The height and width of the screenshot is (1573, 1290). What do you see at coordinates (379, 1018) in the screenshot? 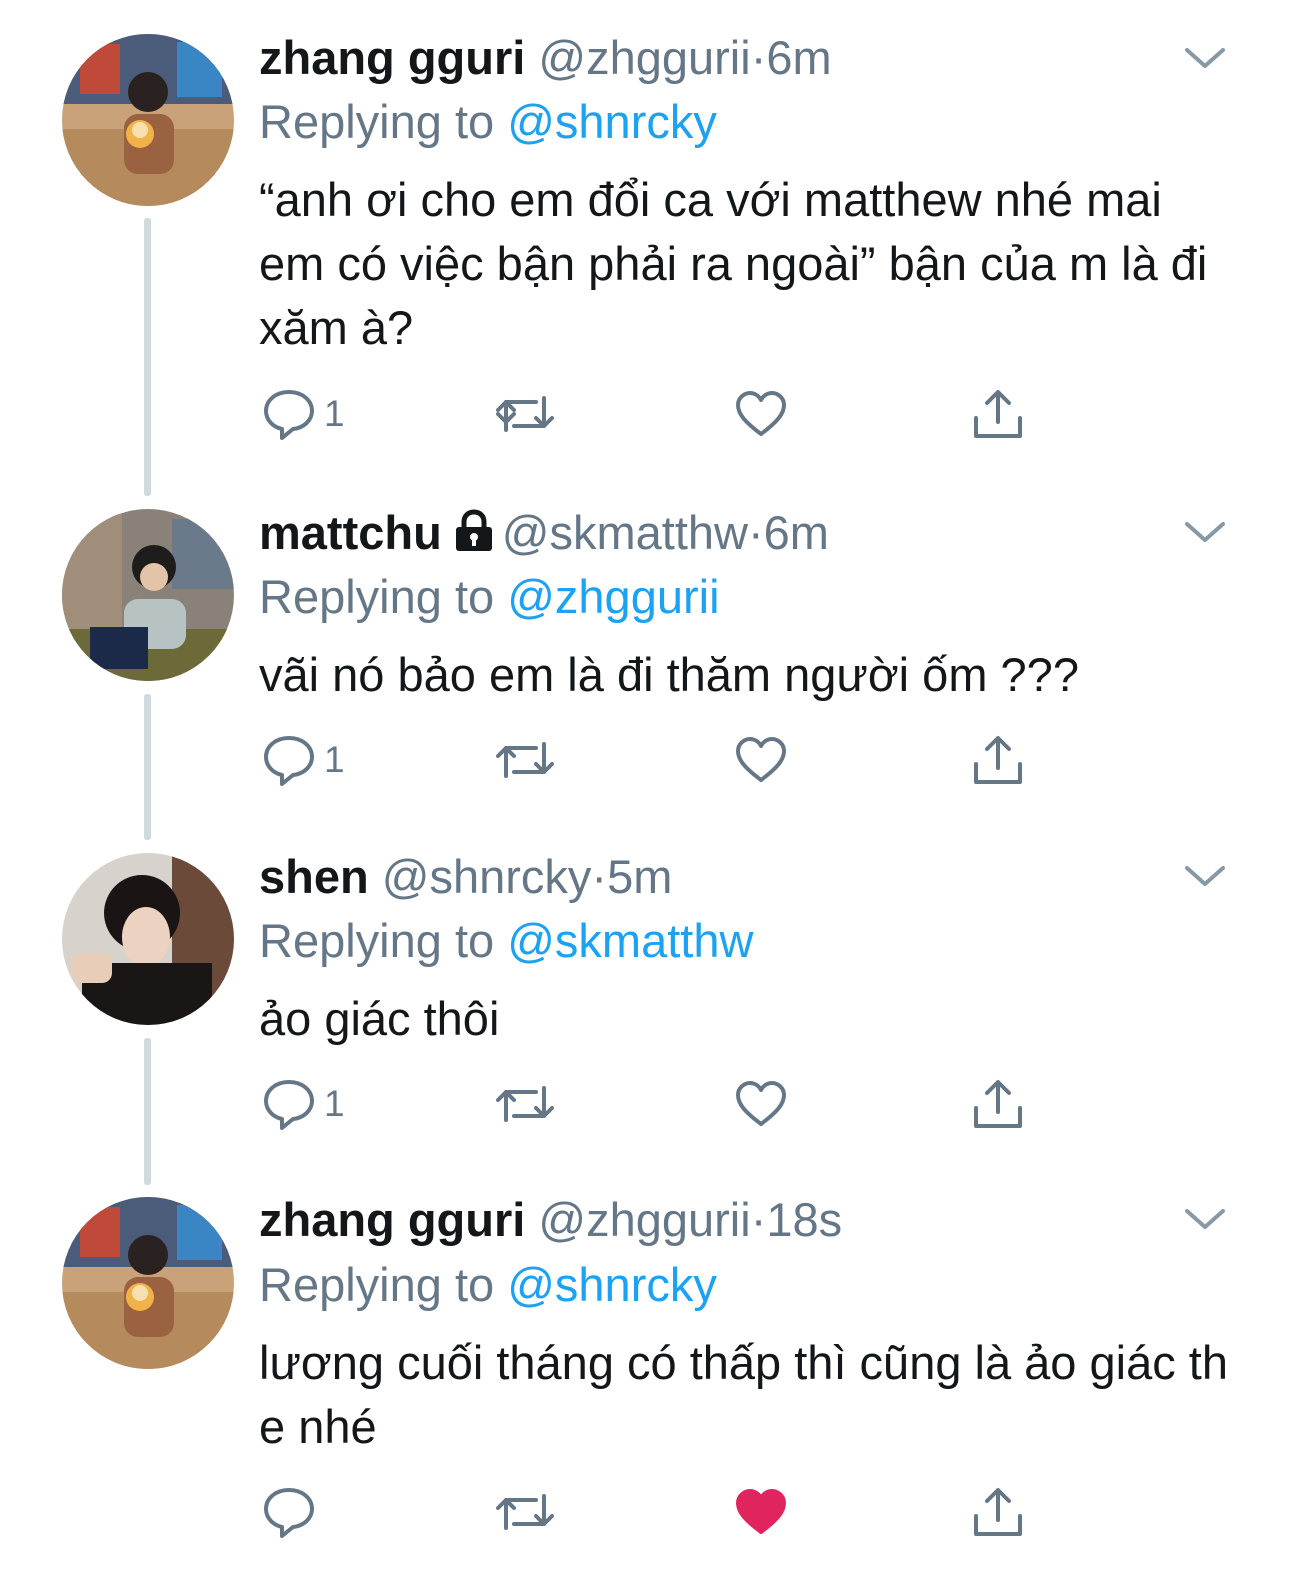
I see `tweet-text: ảo giác thôi` at bounding box center [379, 1018].